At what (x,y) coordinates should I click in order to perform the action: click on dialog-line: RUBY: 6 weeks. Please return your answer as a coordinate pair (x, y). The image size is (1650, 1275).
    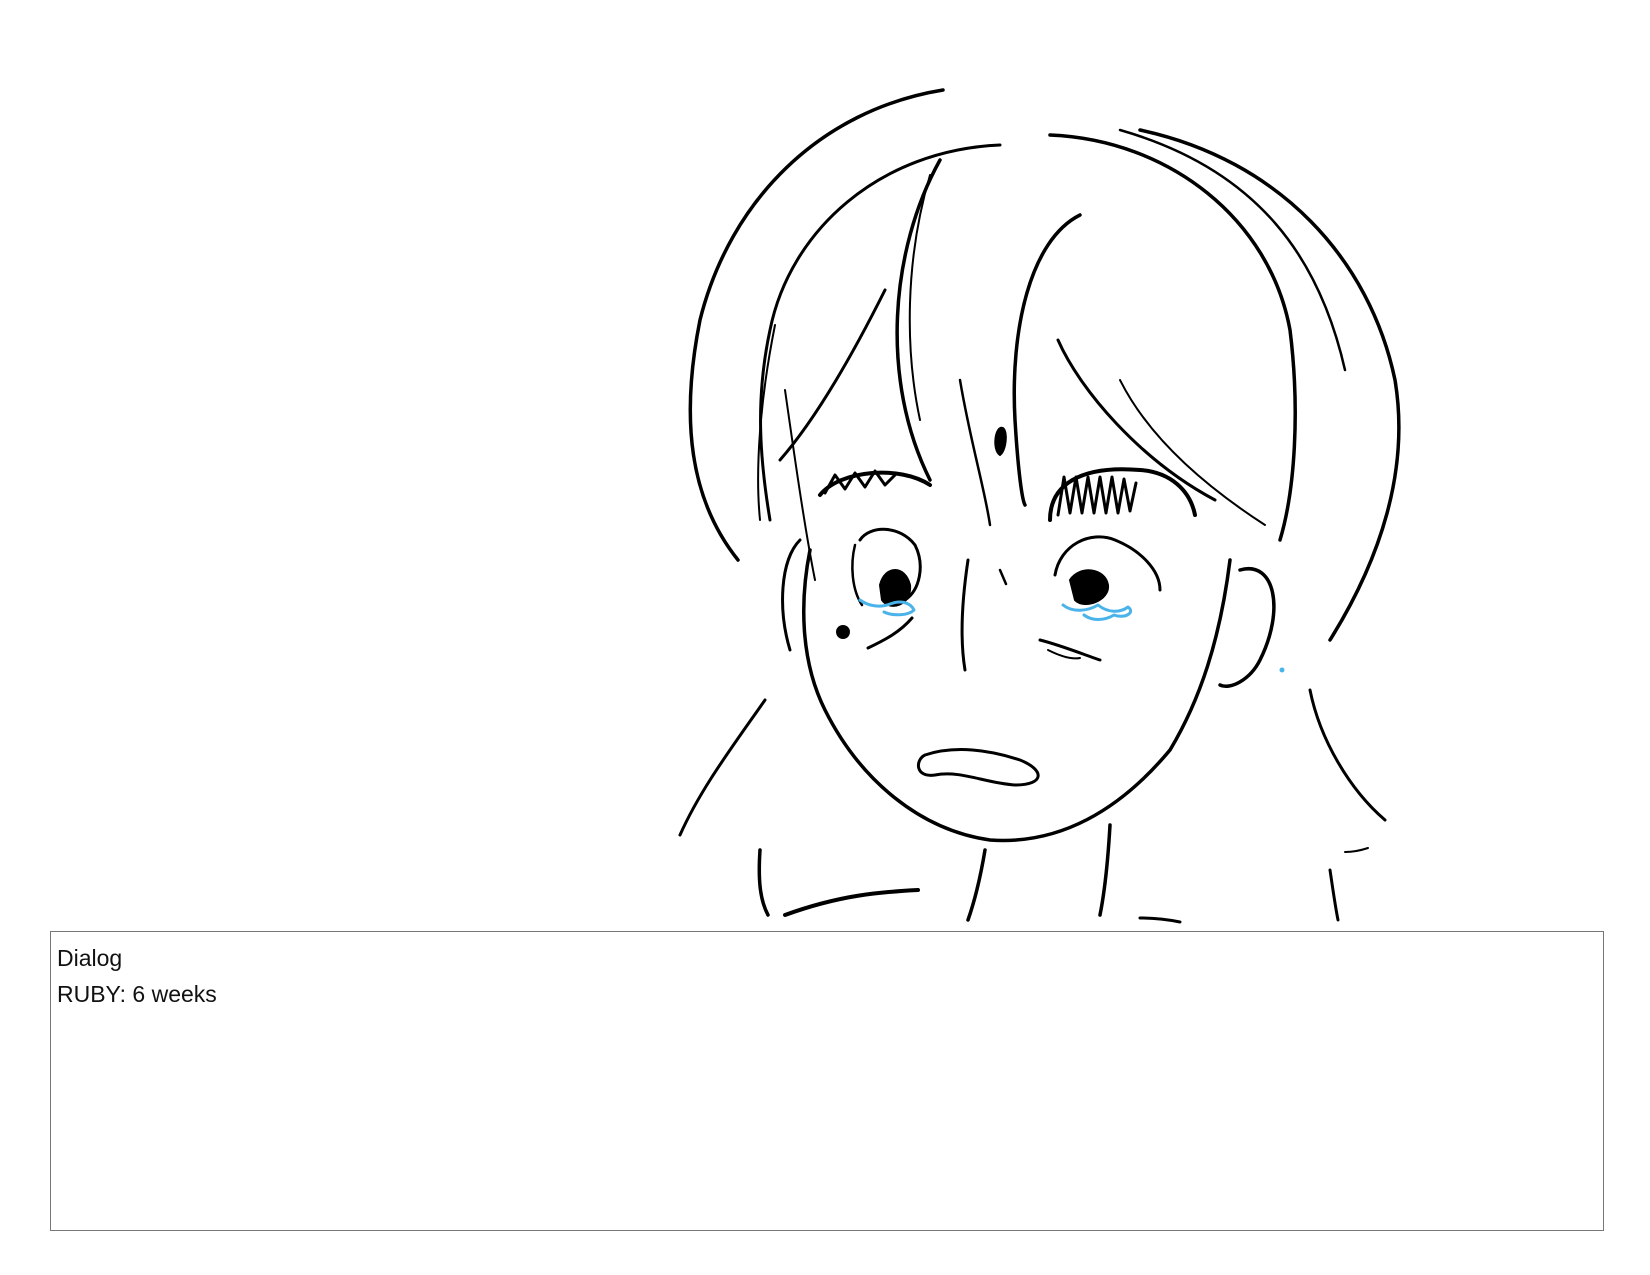
    Looking at the image, I should click on (137, 994).